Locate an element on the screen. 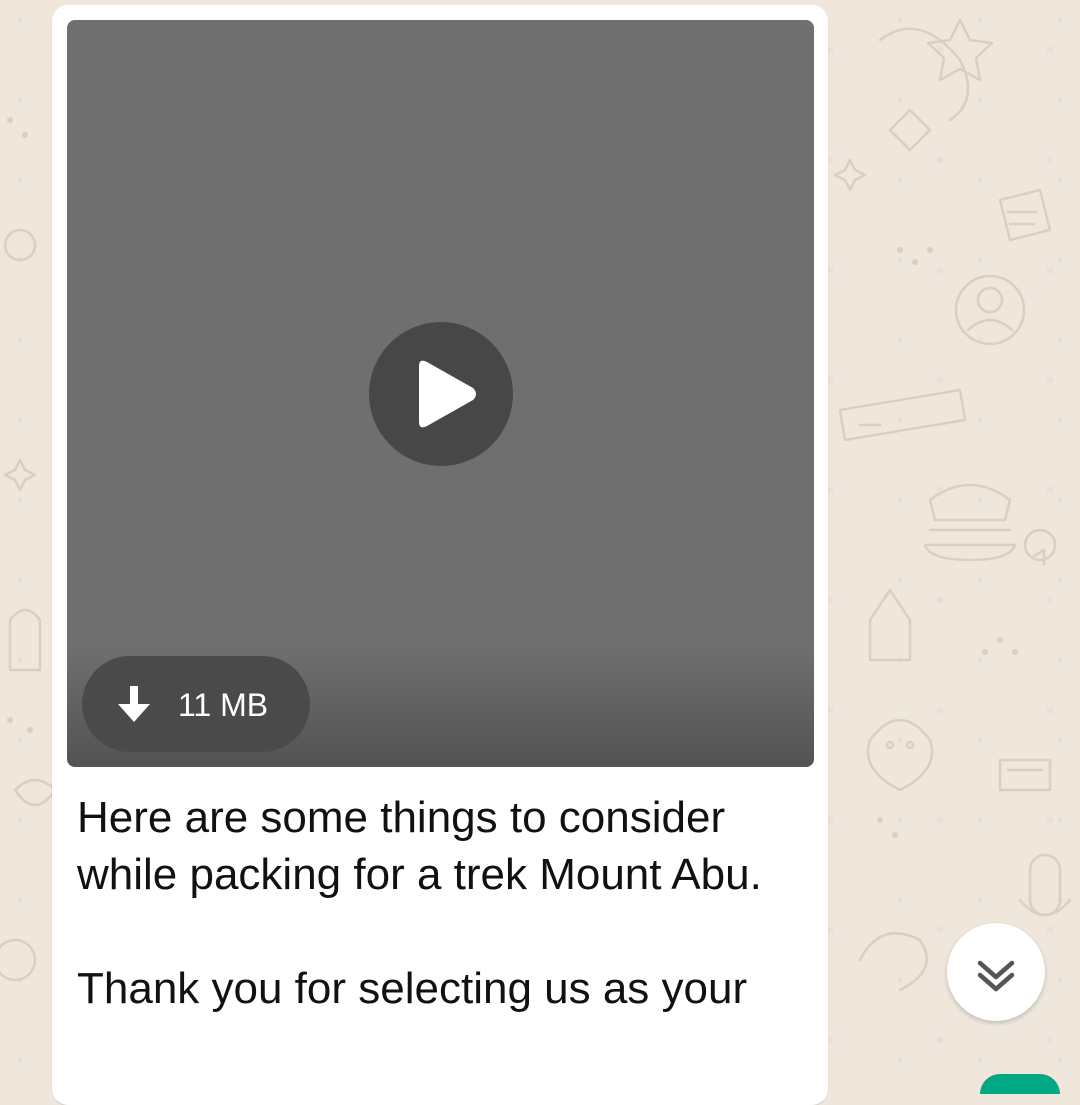 The height and width of the screenshot is (1105, 1080). play-button is located at coordinates (441, 394).